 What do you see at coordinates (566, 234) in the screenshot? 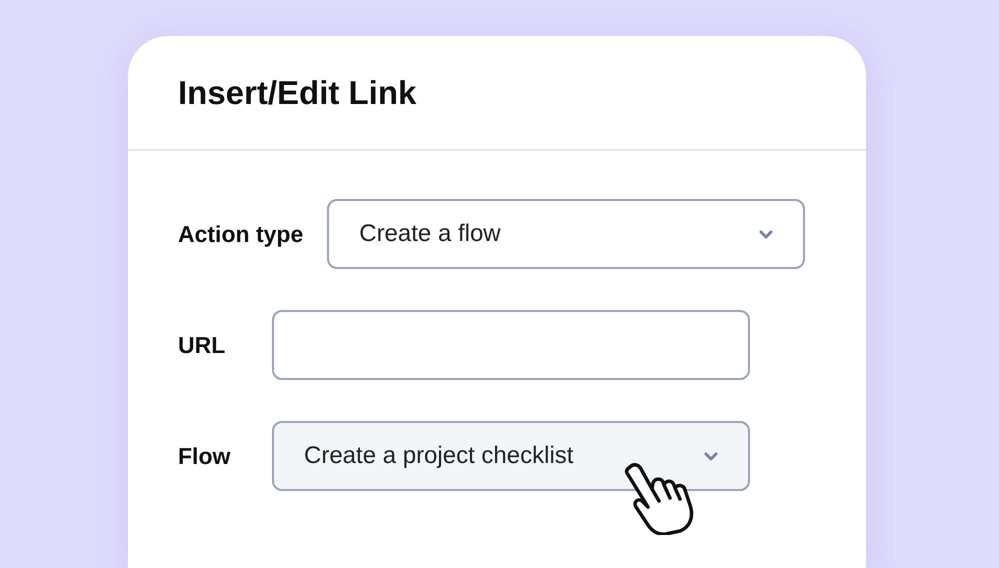
I see `dropdown-field: Create a flow` at bounding box center [566, 234].